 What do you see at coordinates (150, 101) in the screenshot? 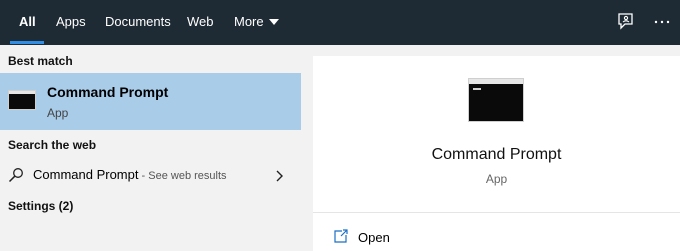
I see `best-match-result: Command Prompt App` at bounding box center [150, 101].